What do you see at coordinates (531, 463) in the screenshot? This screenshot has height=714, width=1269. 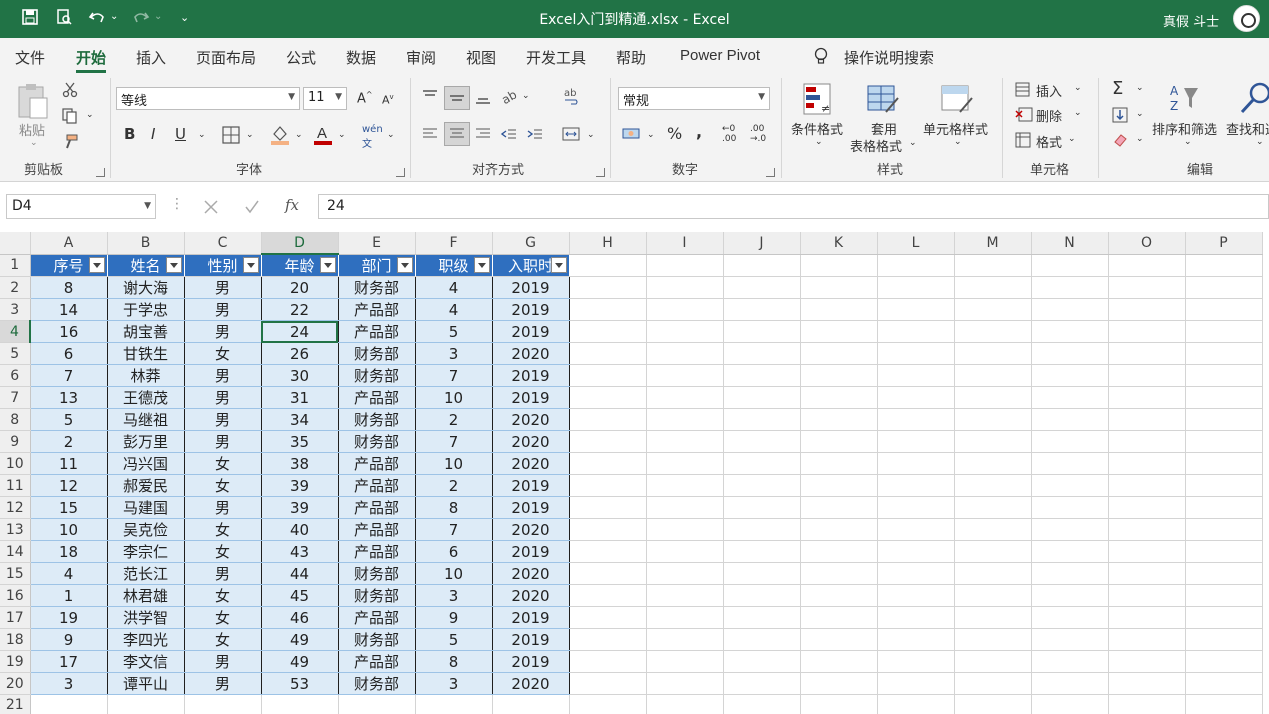 I see `table-cell: 2020` at bounding box center [531, 463].